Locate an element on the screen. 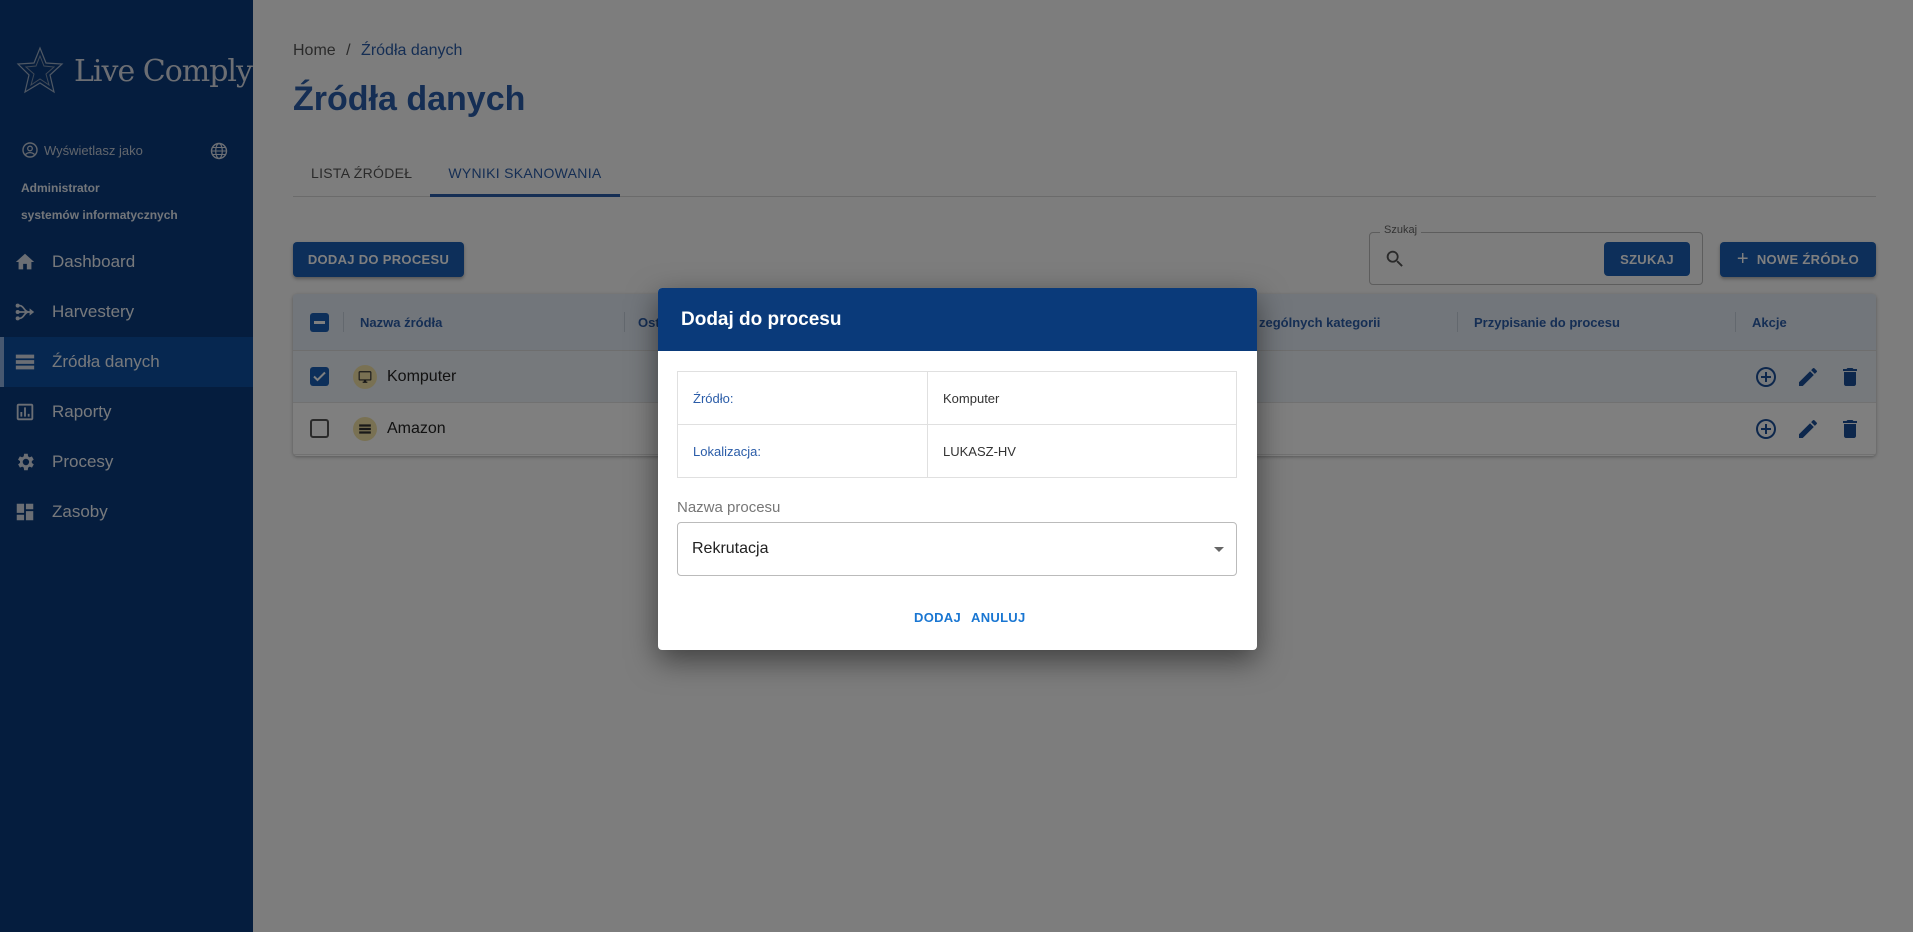 This screenshot has width=1913, height=932. process-name-value: Rekrutacja is located at coordinates (730, 548).